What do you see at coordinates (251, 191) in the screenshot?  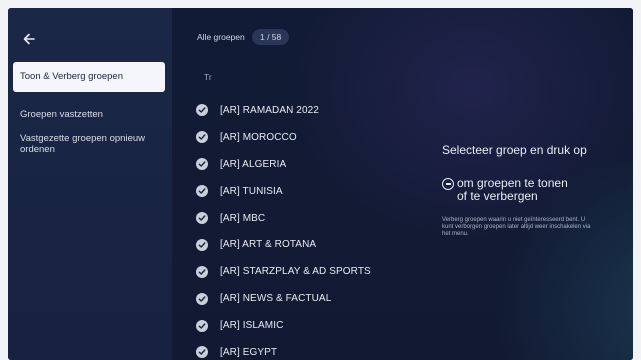 I see `group-name: [AR] TUNISIA` at bounding box center [251, 191].